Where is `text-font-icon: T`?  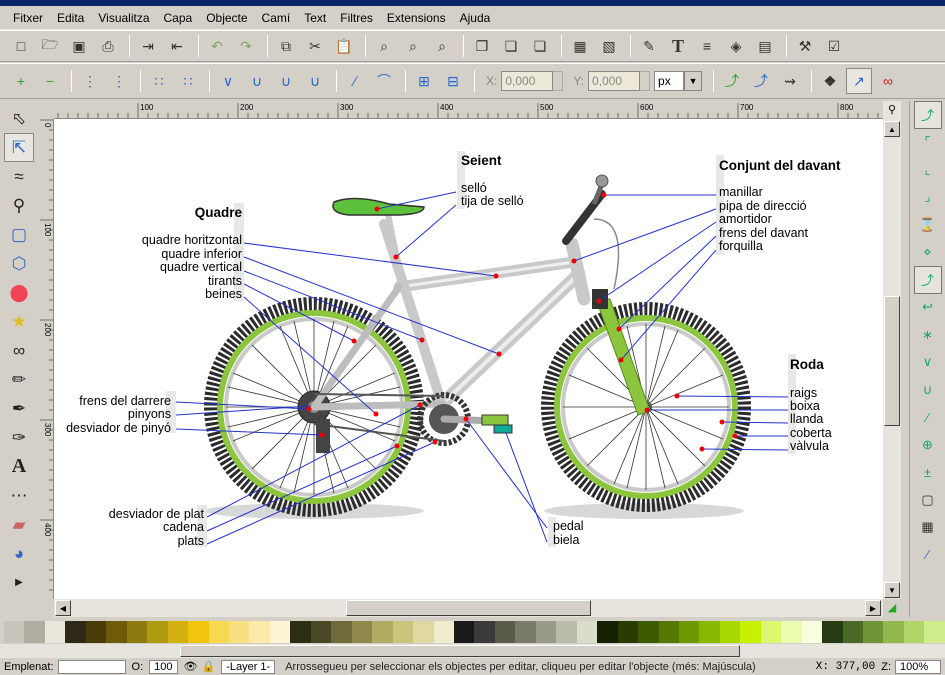 text-font-icon: T is located at coordinates (678, 46).